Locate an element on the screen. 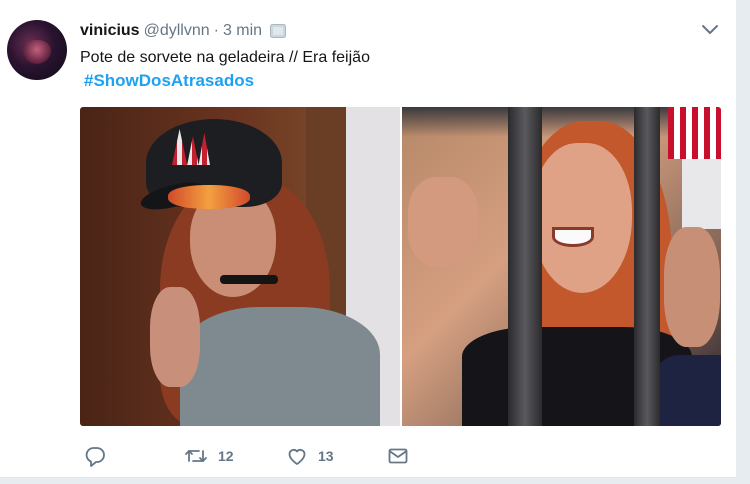  display-name: vinicius is located at coordinates (110, 31).